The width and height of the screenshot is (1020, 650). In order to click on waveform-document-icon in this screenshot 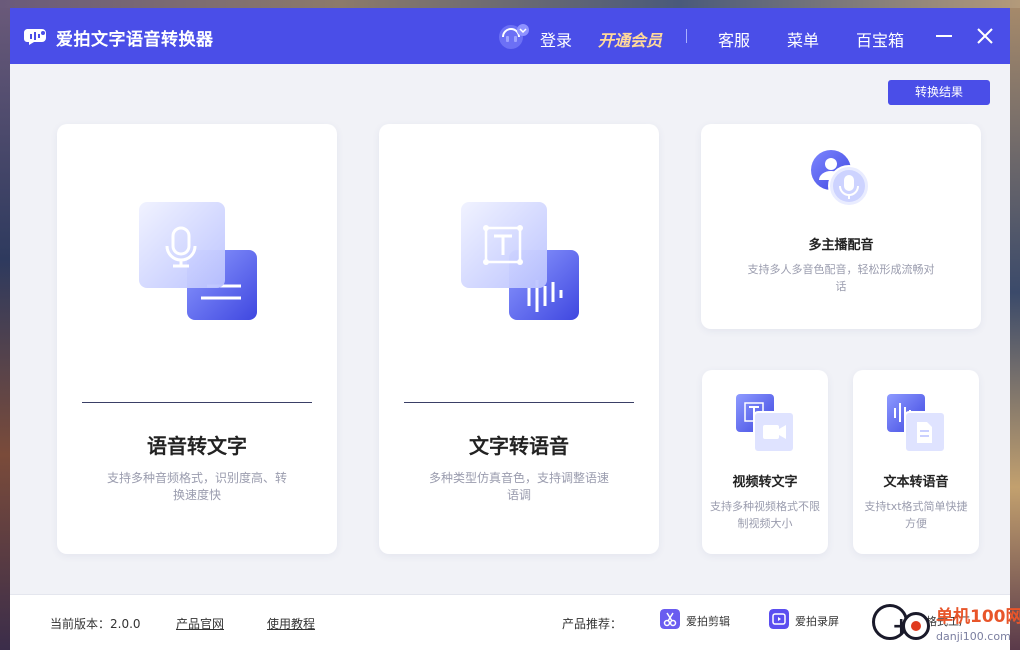, I will do `click(916, 423)`.